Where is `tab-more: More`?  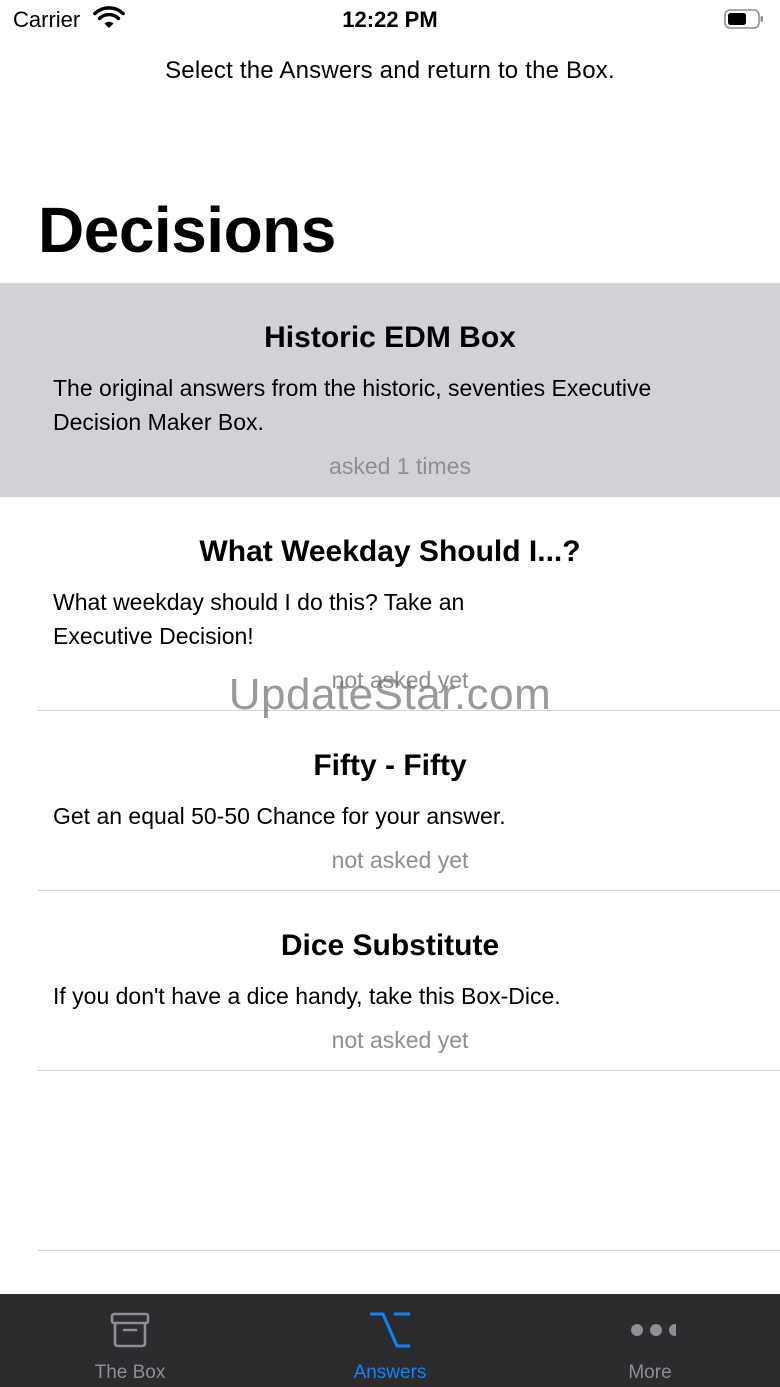
tab-more: More is located at coordinates (650, 1340).